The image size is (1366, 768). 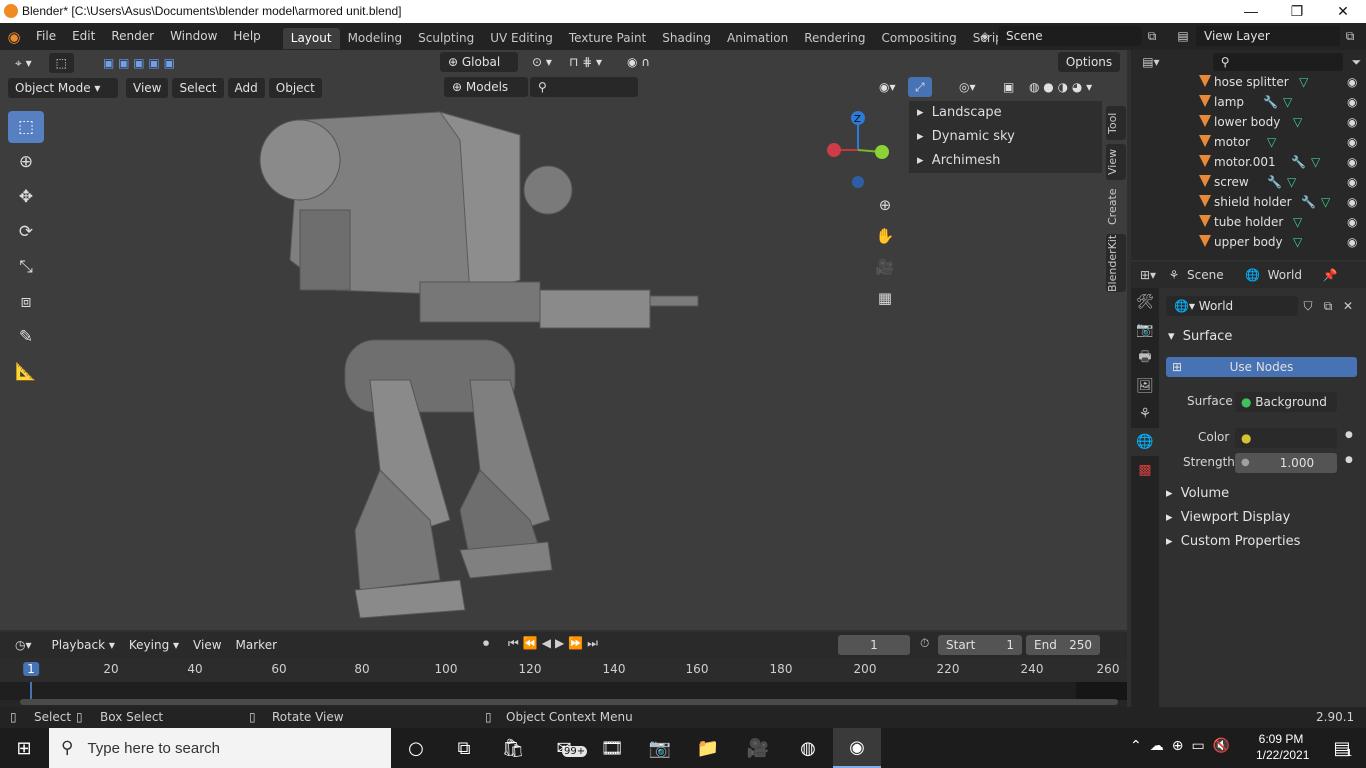 I want to click on task-view-icon: ⧉, so click(x=464, y=748).